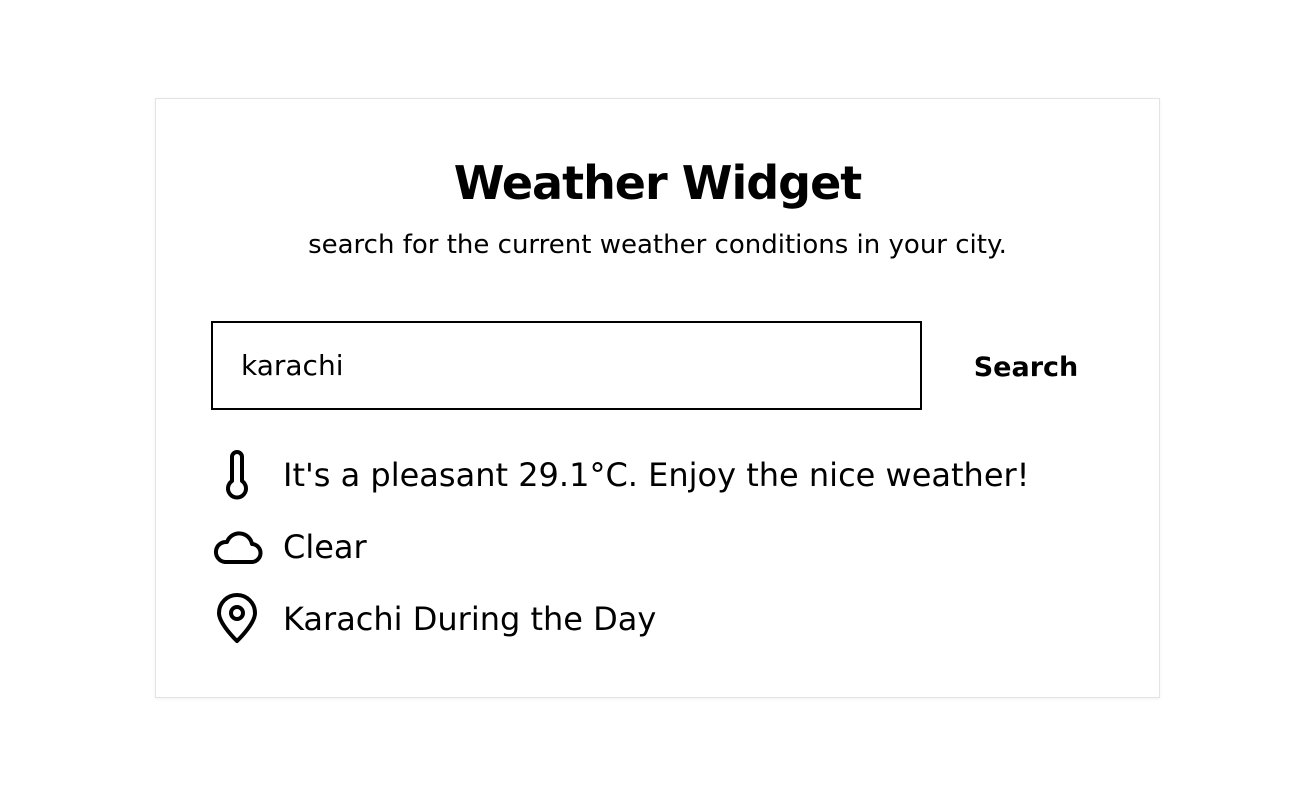 This screenshot has height=798, width=1314. Describe the element at coordinates (566, 365) in the screenshot. I see `city-search-input` at that location.